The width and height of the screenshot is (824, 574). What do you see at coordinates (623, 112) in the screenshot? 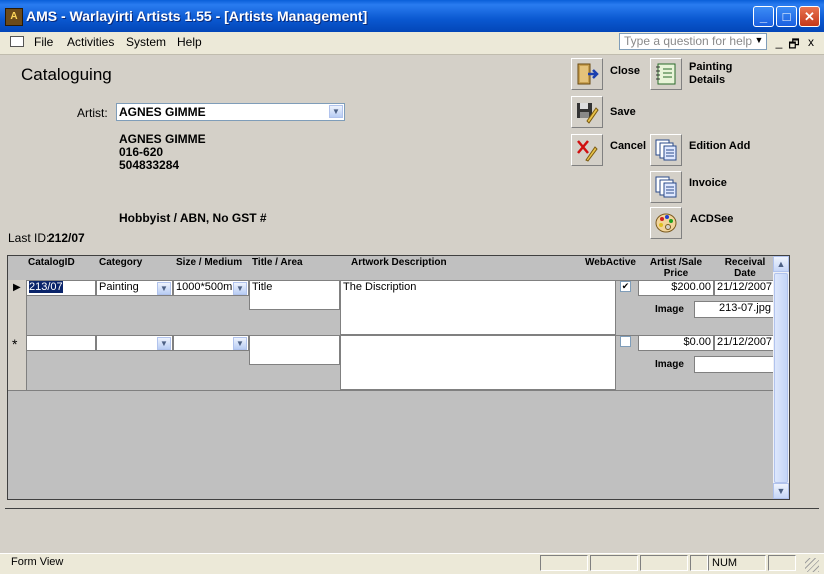
I see `save-label: Save` at bounding box center [623, 112].